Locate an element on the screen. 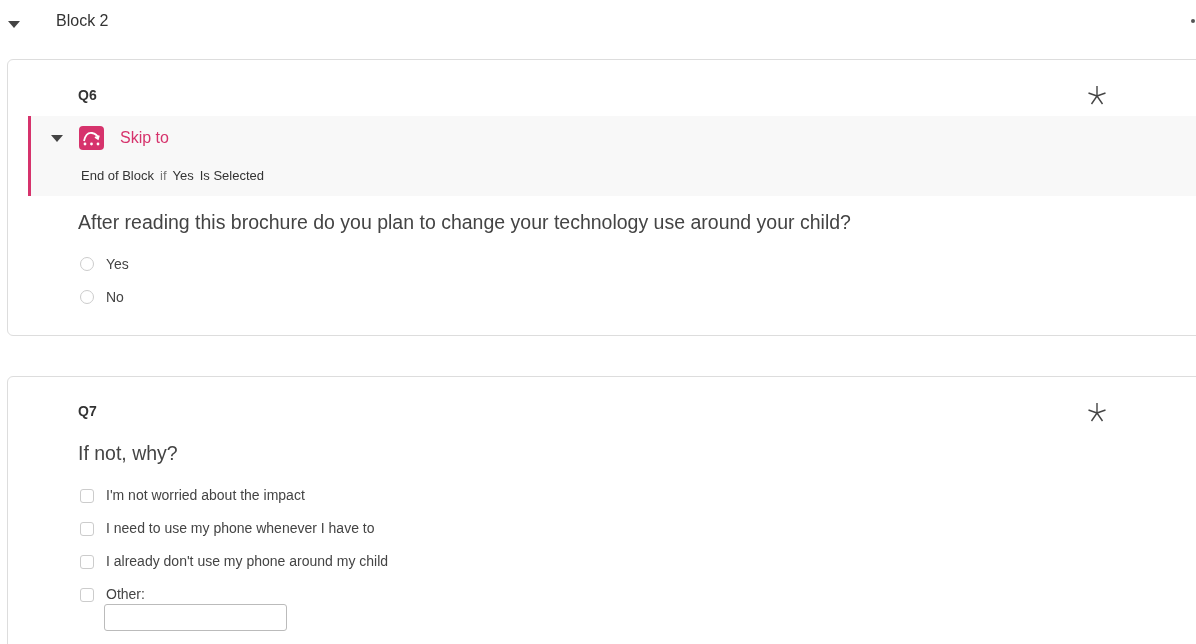 This screenshot has width=1196, height=644. question-text: After reading this brochure do you plan to change your technology use around your child? is located at coordinates (464, 222).